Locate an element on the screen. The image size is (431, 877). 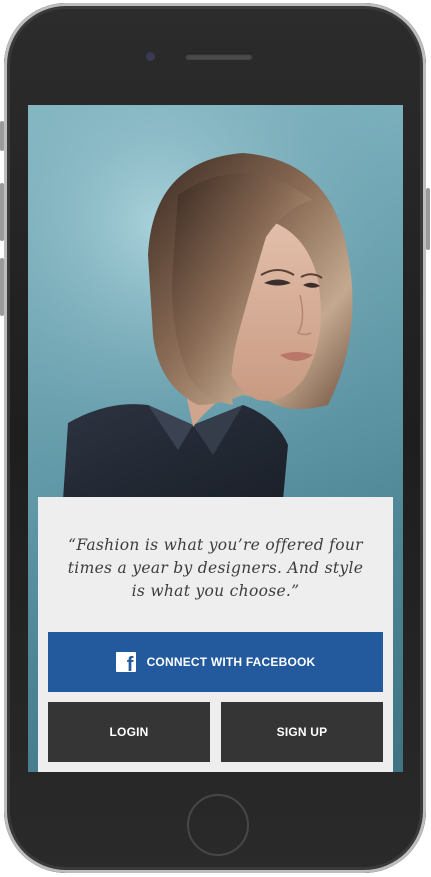
volume-down-button is located at coordinates (2, 287).